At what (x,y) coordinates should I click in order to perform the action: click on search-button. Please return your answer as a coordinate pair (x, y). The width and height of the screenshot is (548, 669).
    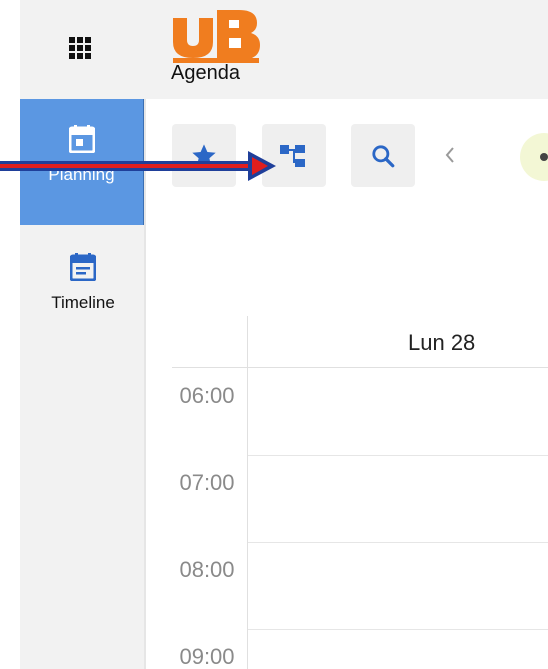
    Looking at the image, I should click on (383, 155).